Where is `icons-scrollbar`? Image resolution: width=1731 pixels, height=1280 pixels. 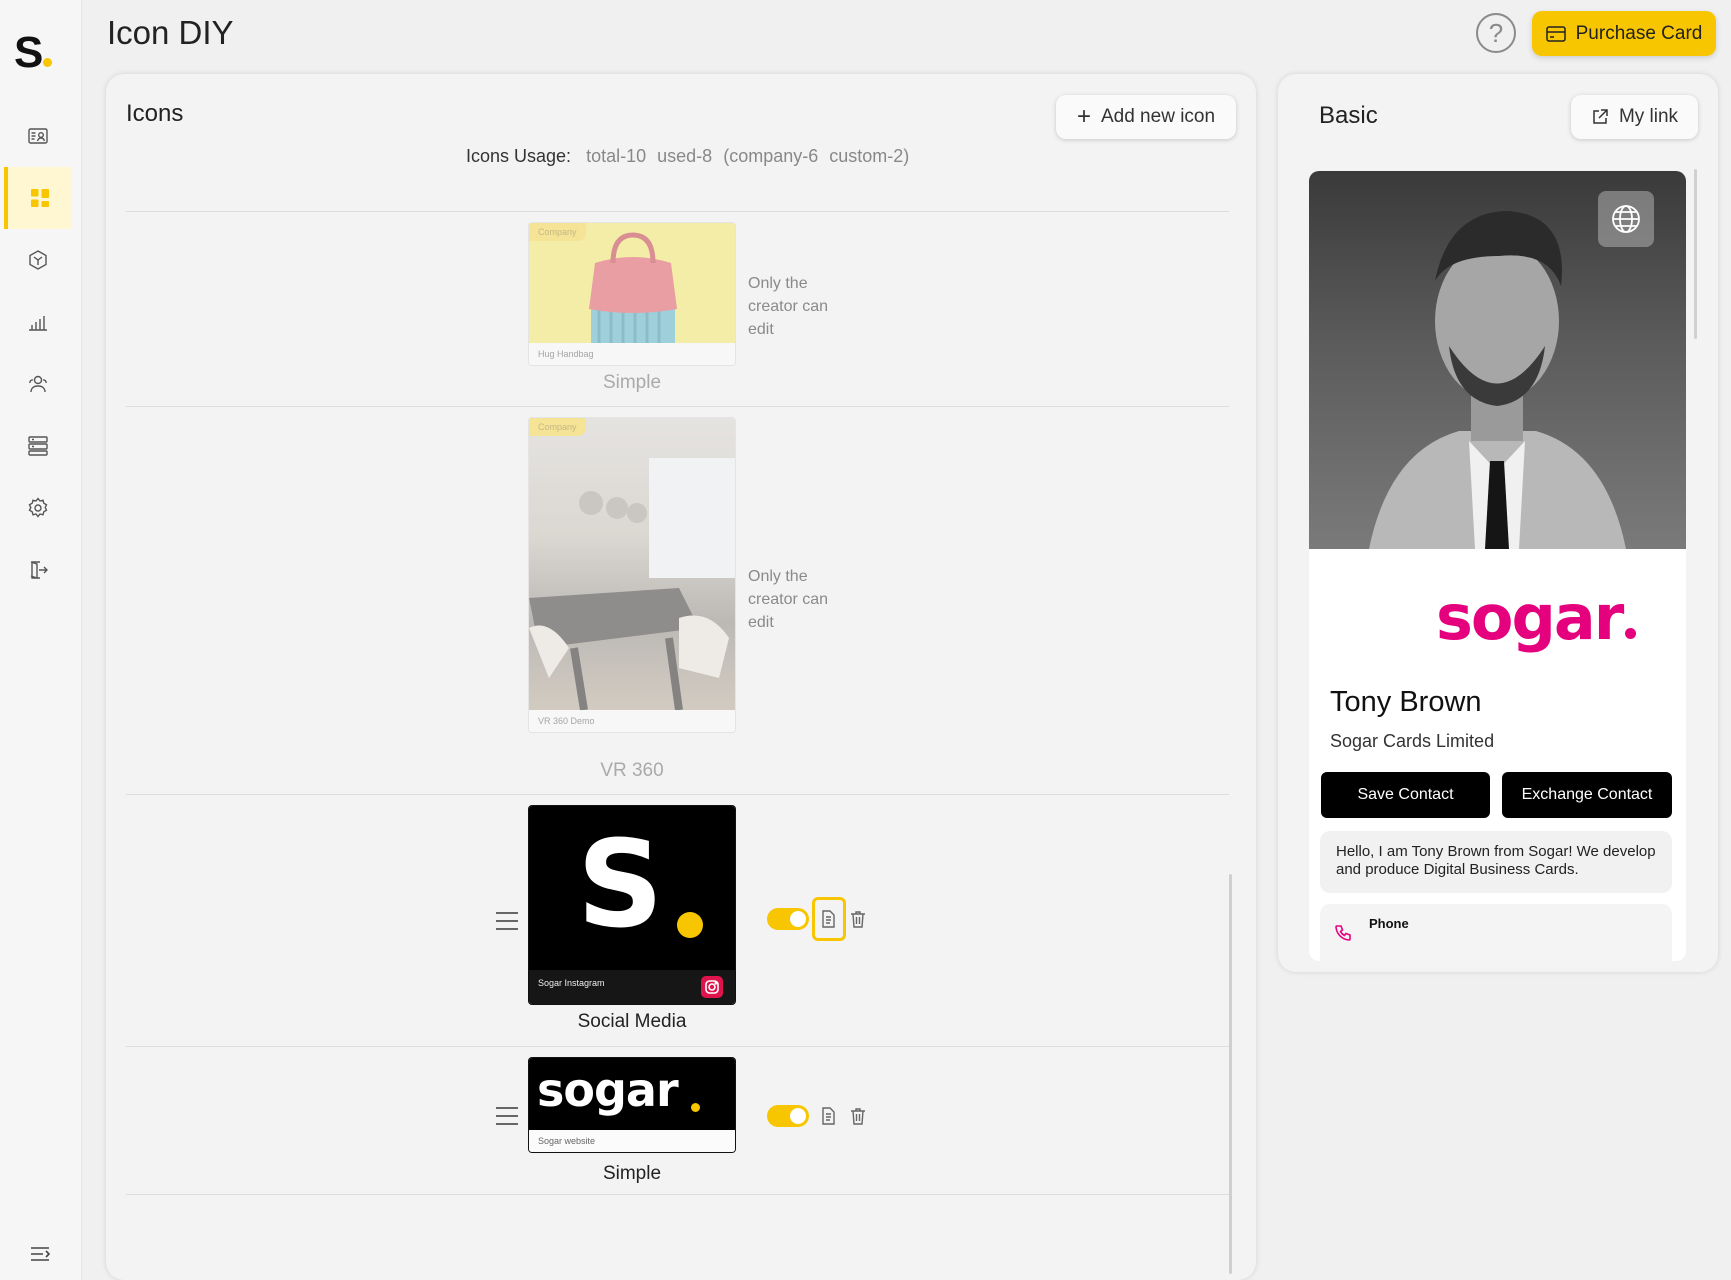 icons-scrollbar is located at coordinates (1230, 1074).